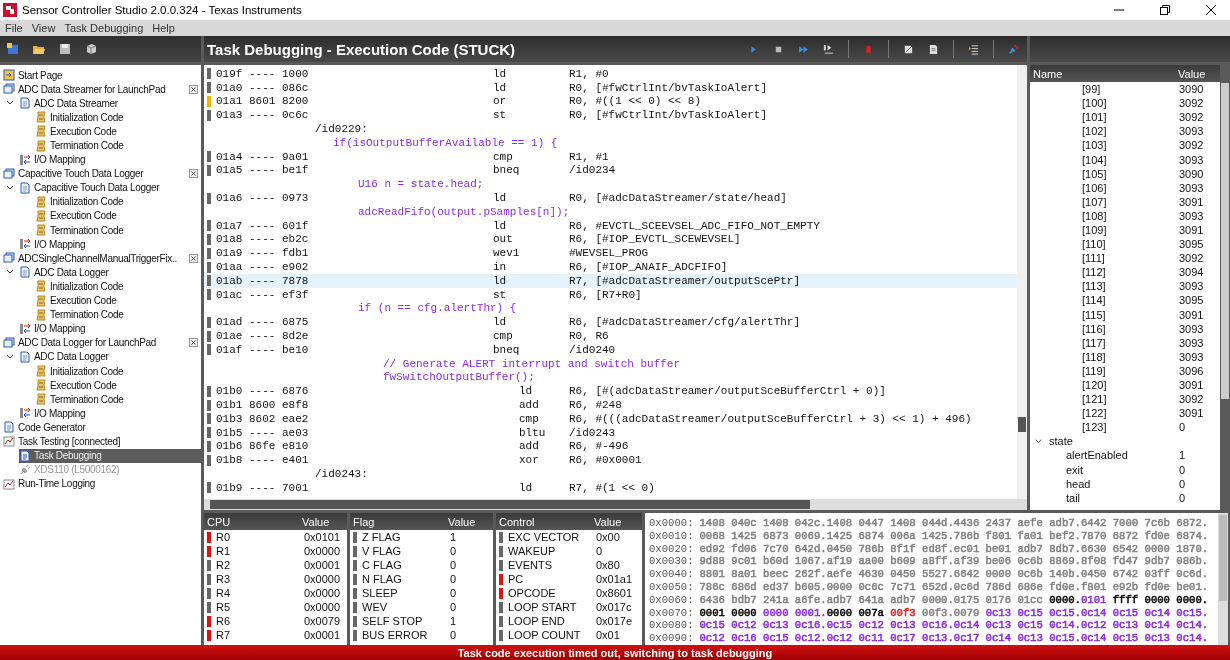 The width and height of the screenshot is (1230, 660). Describe the element at coordinates (610, 294) in the screenshot. I see `code-row: 01ac ---- ef3f st R6, [R7+R0]` at that location.